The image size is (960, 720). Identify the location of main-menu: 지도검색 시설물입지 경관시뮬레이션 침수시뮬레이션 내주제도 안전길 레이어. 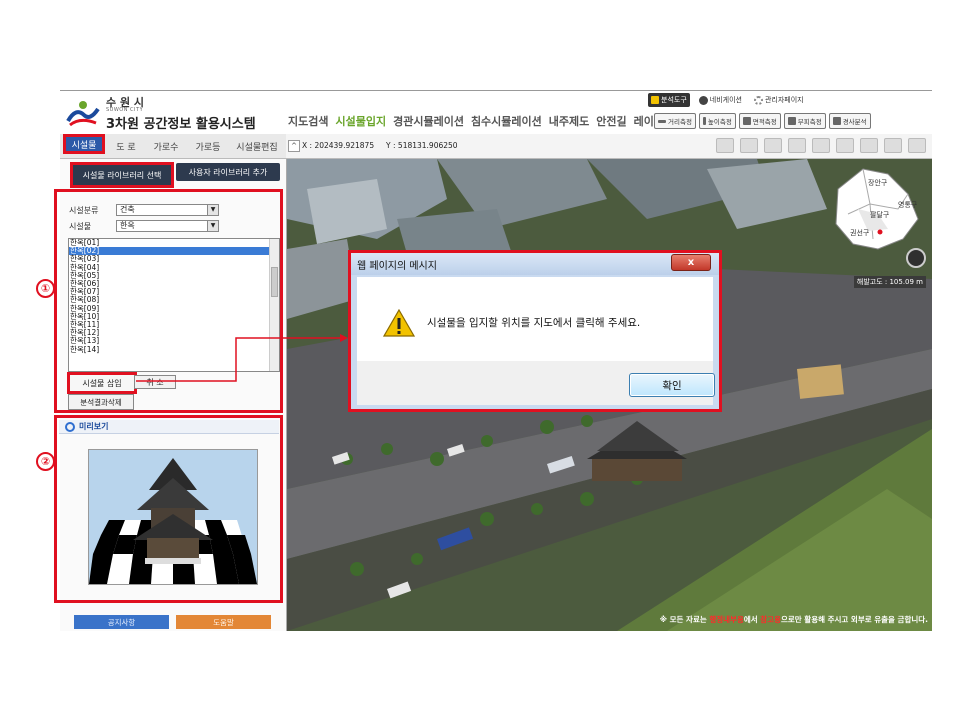
(476, 121).